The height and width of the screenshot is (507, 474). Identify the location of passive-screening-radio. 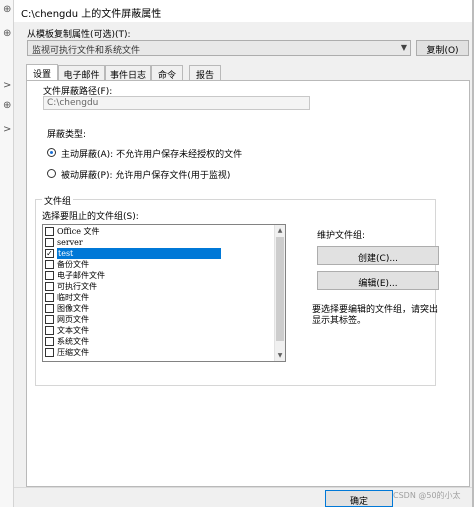
(51, 173).